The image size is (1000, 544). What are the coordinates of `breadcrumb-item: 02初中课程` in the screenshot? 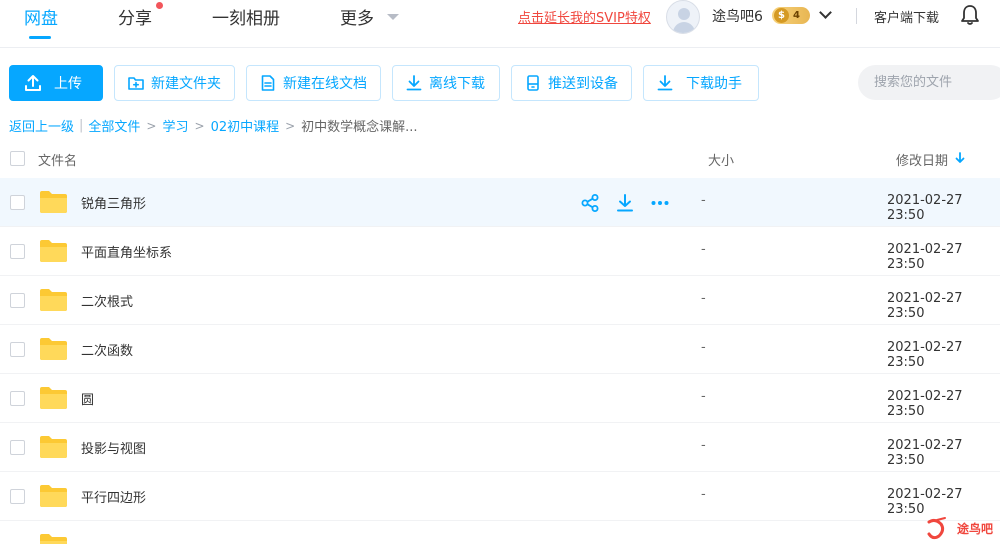 It's located at (245, 125).